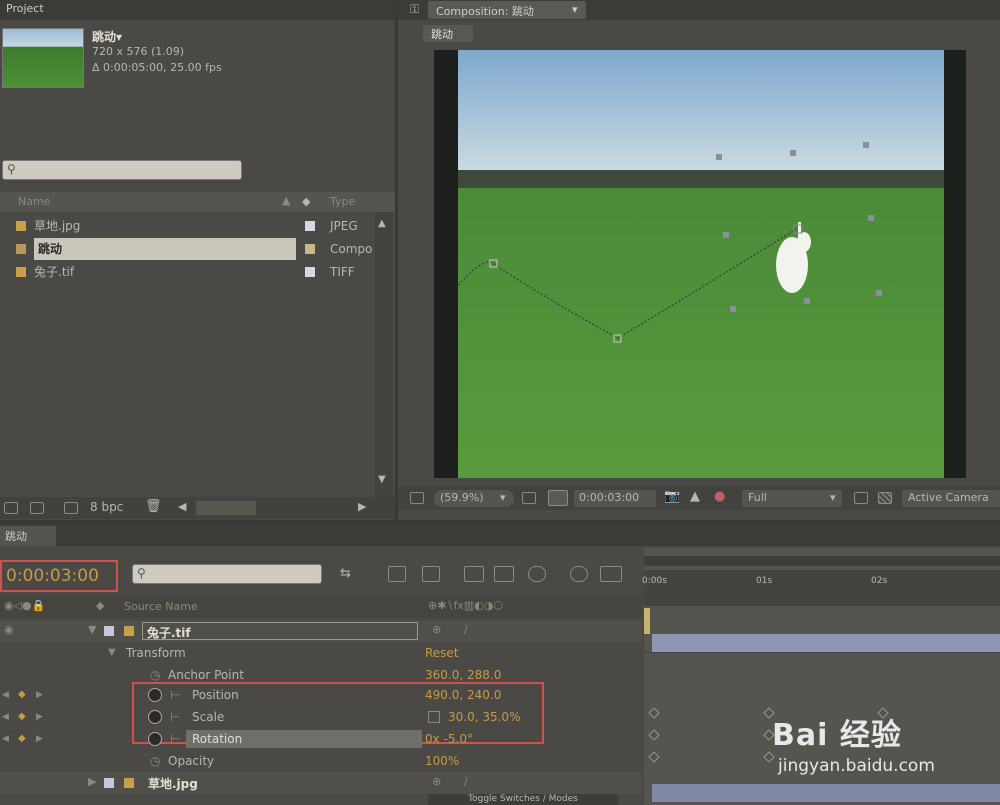 This screenshot has height=805, width=1000. I want to click on safe-margins-icon, so click(529, 498).